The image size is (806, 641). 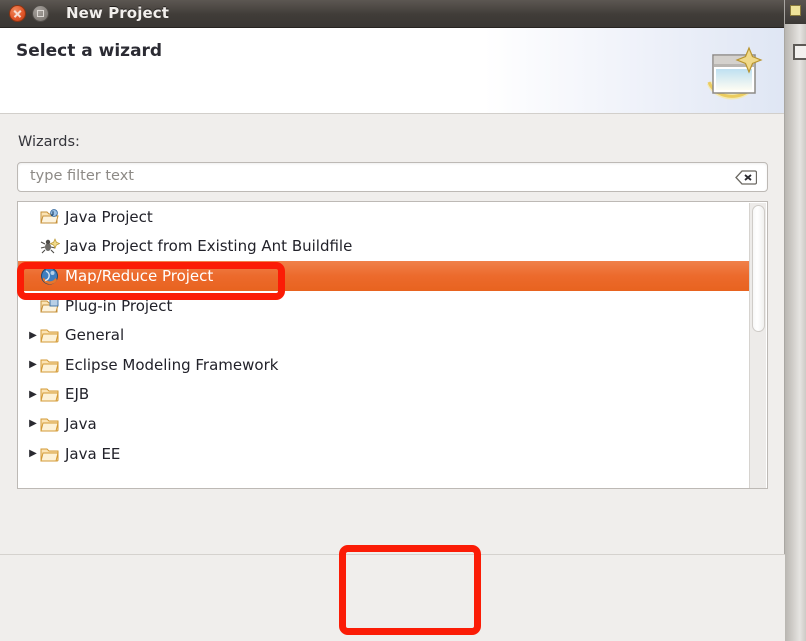 I want to click on background-window, so click(x=795, y=320).